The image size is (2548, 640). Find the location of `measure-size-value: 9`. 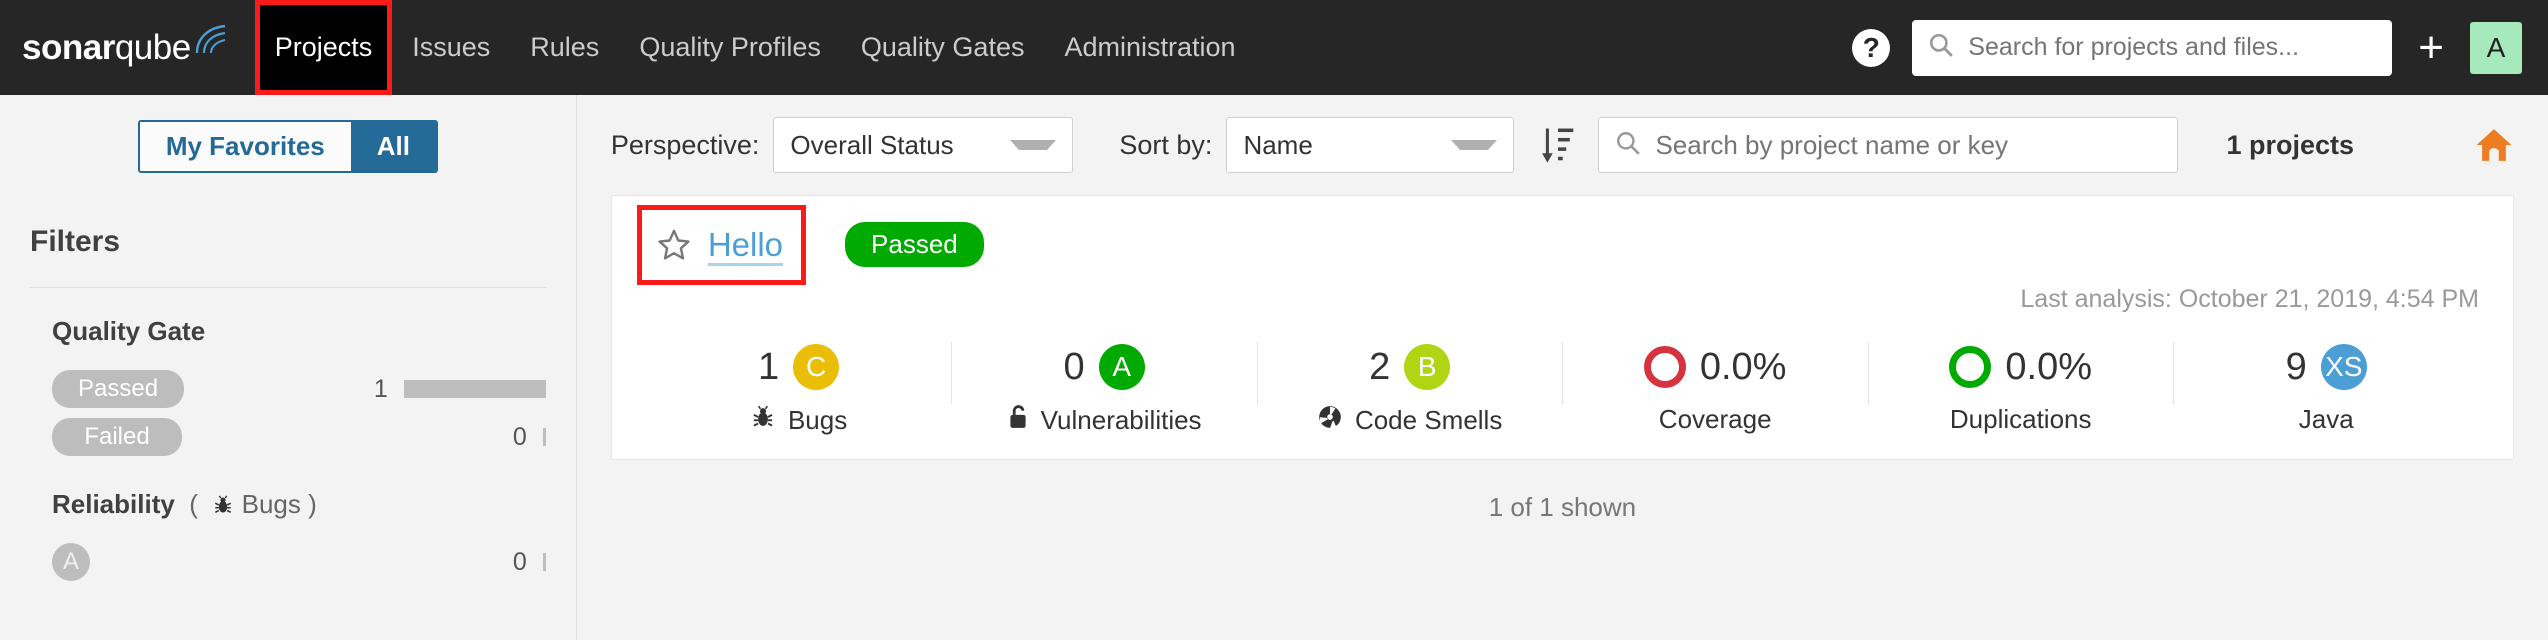

measure-size-value: 9 is located at coordinates (2296, 366).